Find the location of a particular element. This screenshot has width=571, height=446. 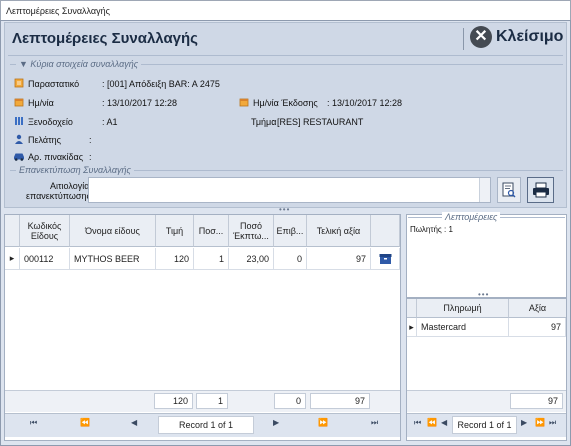

splitter-handle: ••• is located at coordinates (284, 209).